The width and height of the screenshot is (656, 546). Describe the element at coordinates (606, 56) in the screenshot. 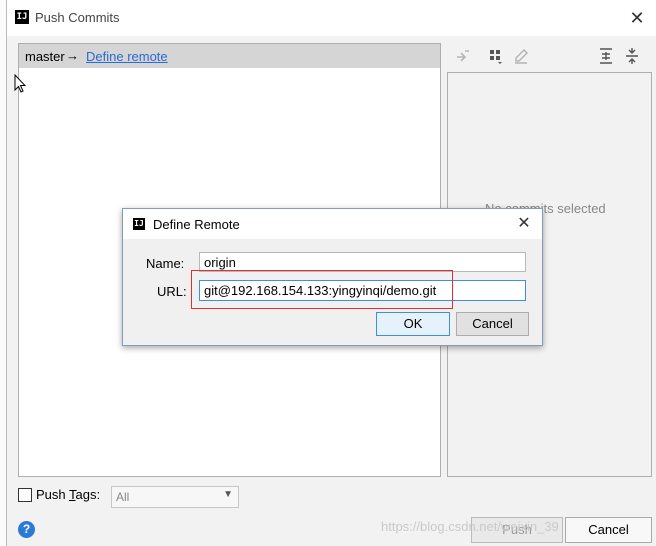

I see `expand-all-icon` at that location.